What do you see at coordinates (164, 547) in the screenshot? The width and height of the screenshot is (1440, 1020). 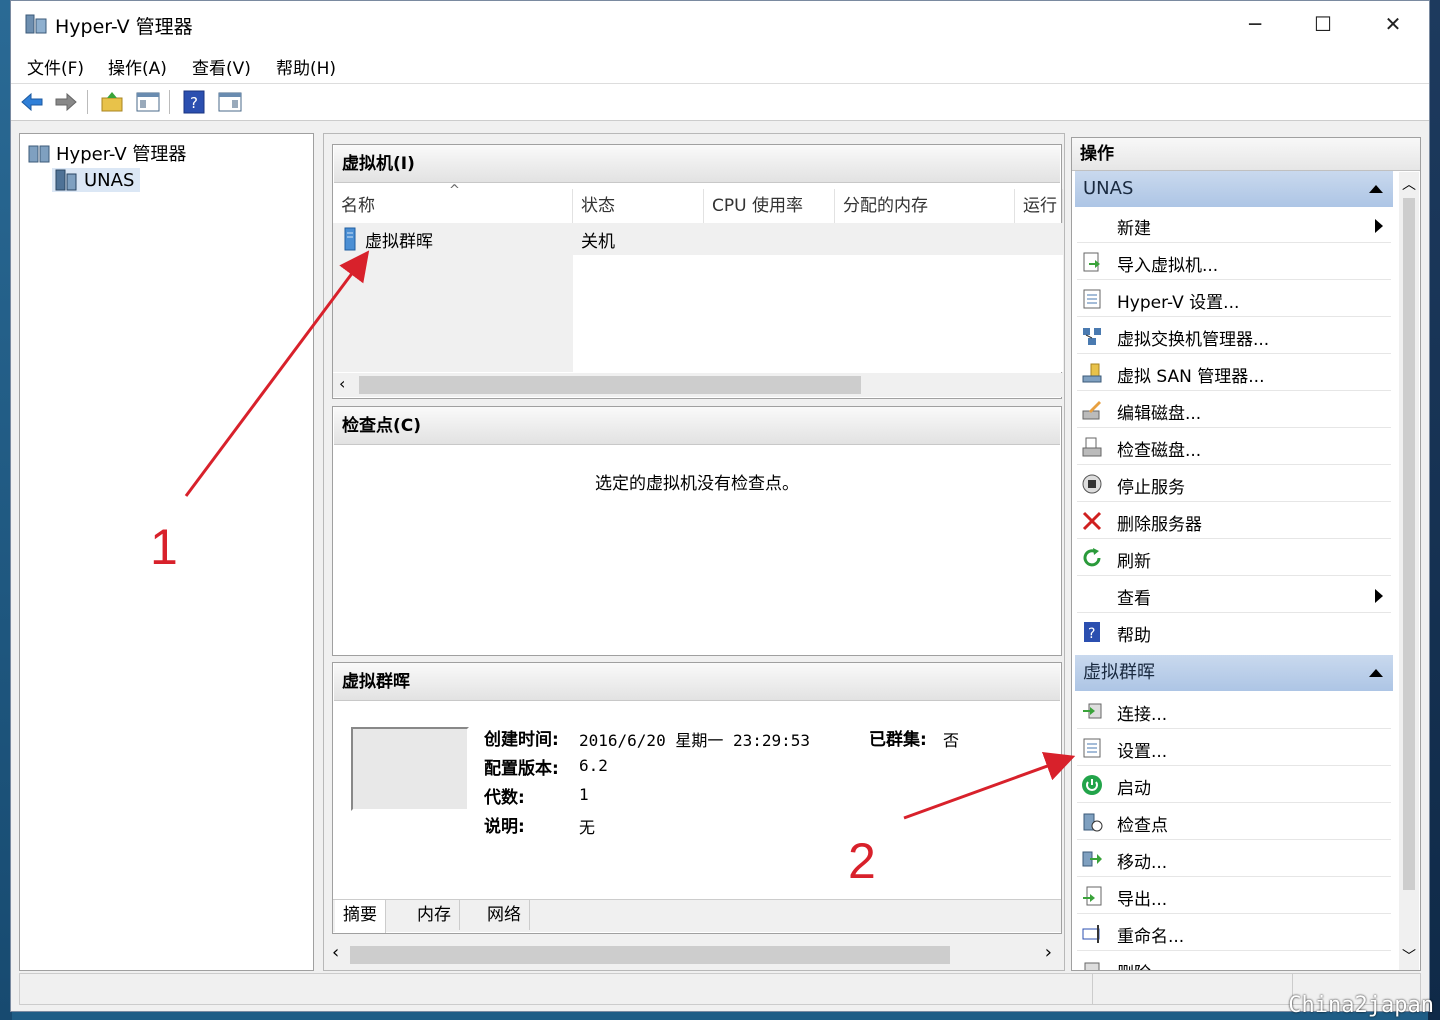 I see `annotation-number-1: 1` at bounding box center [164, 547].